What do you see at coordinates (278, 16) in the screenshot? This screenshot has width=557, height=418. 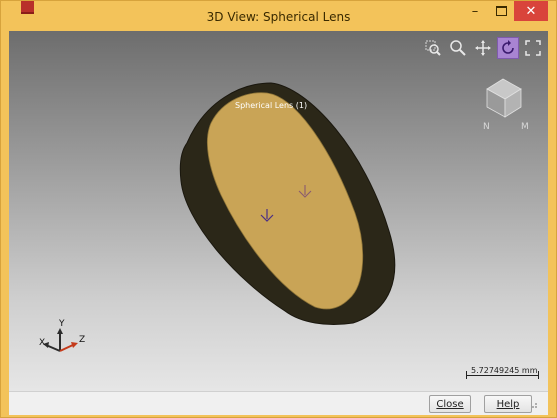 I see `title-bar: 3D View: Spherical Lens – ✕` at bounding box center [278, 16].